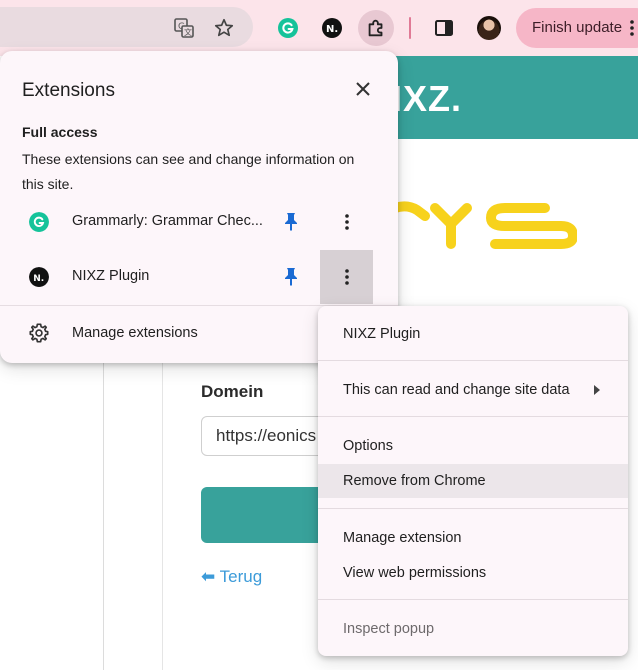  I want to click on domein-label: Domein, so click(232, 391).